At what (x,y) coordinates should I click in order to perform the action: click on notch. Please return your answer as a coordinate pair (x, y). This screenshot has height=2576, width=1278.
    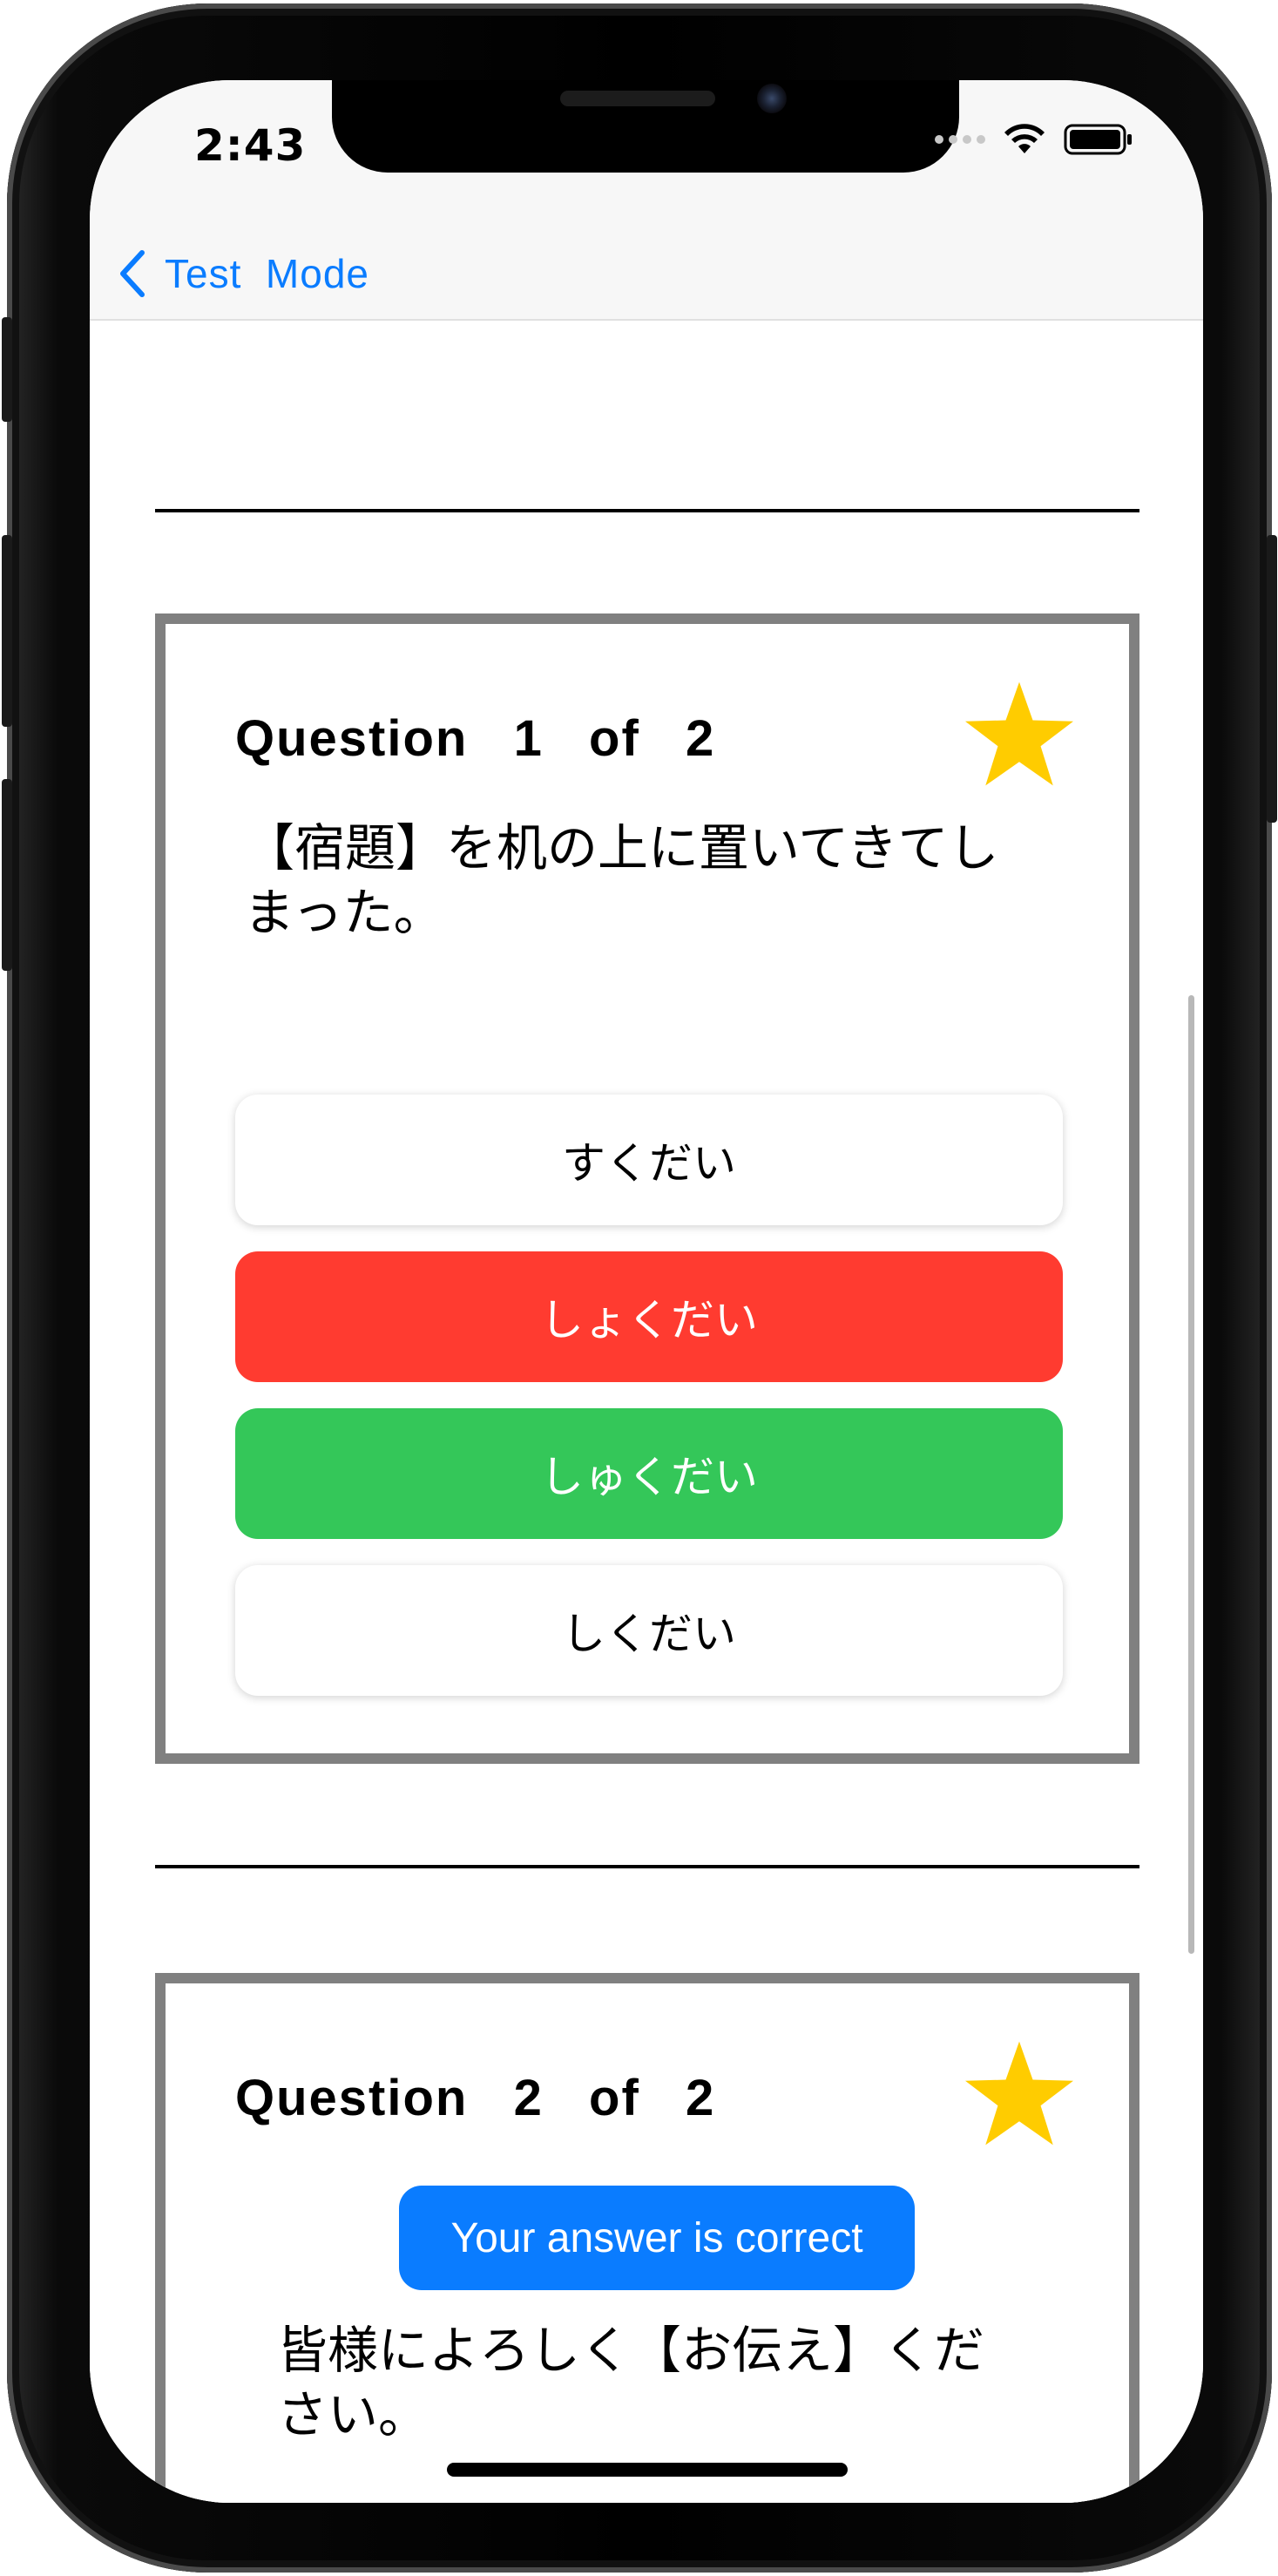
    Looking at the image, I should click on (645, 127).